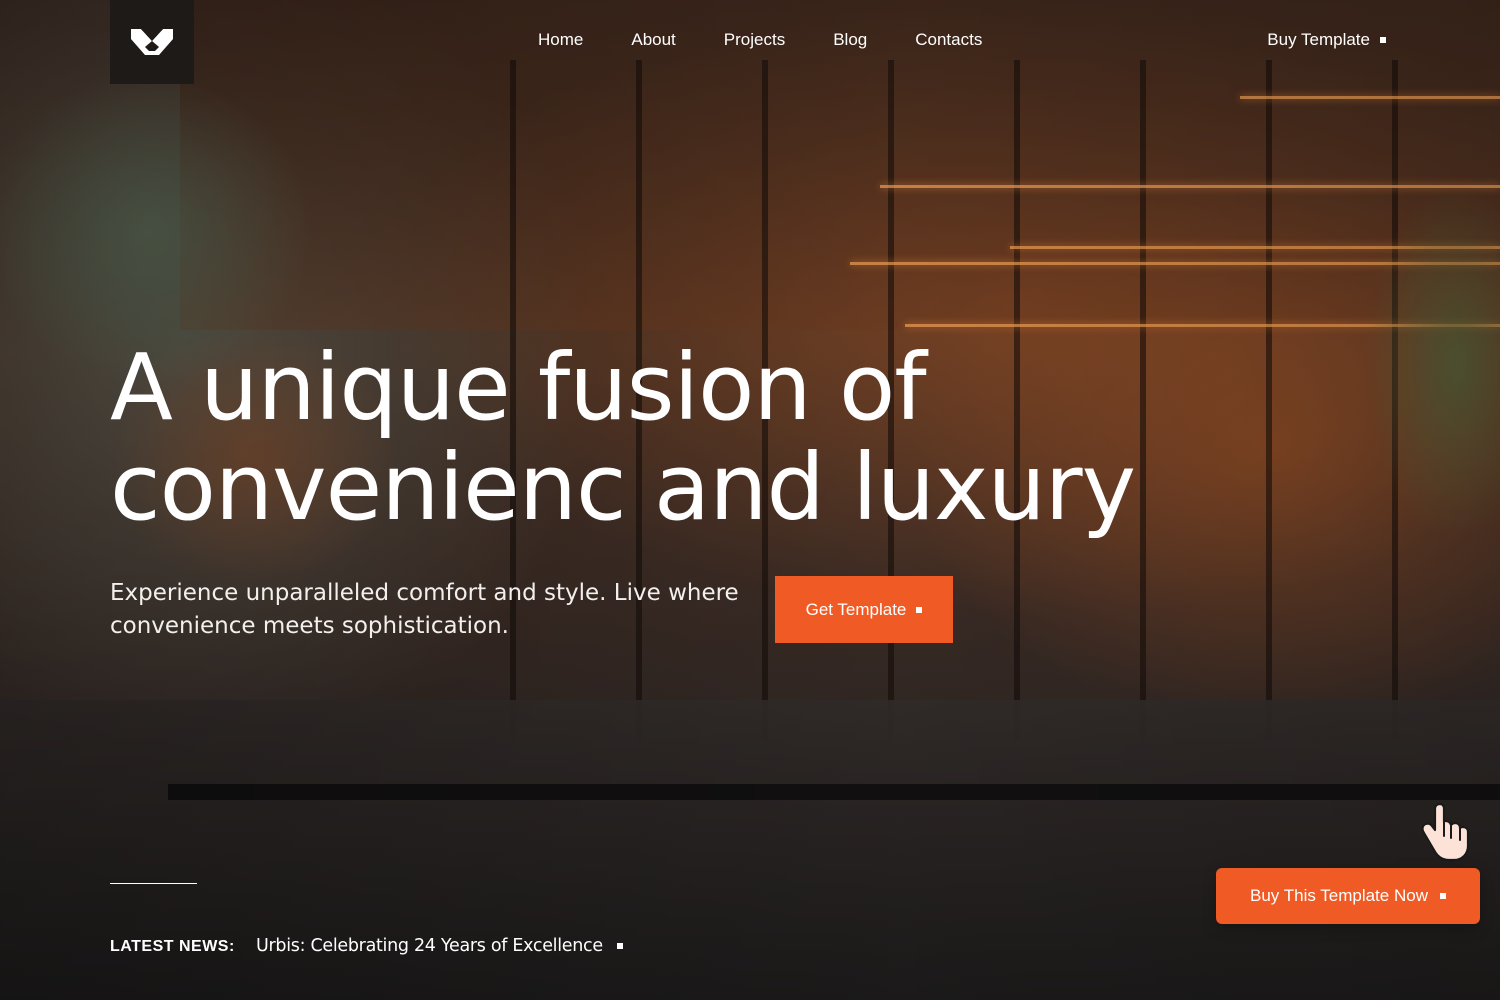 The height and width of the screenshot is (1000, 1500). What do you see at coordinates (1318, 39) in the screenshot?
I see `buy-template-label: Buy Template` at bounding box center [1318, 39].